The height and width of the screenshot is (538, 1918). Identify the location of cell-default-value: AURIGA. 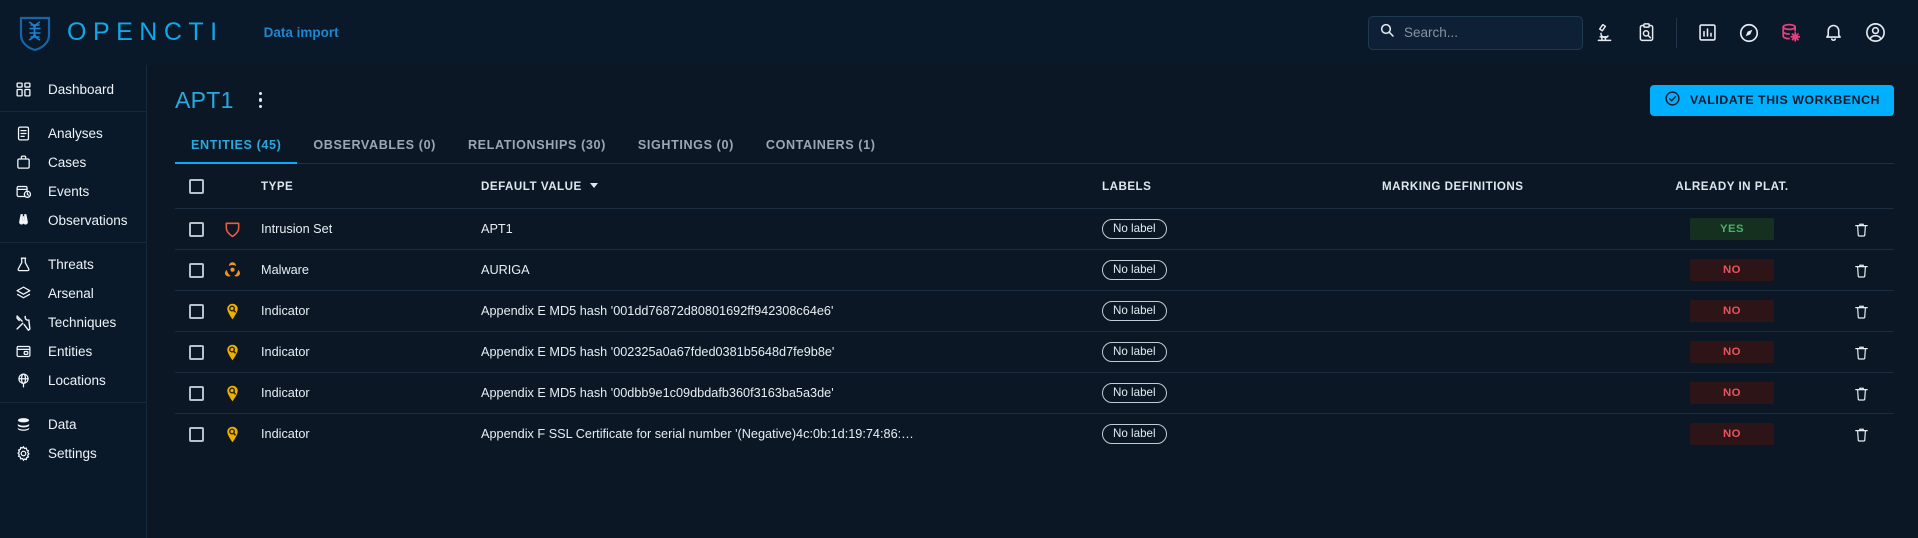
(791, 270).